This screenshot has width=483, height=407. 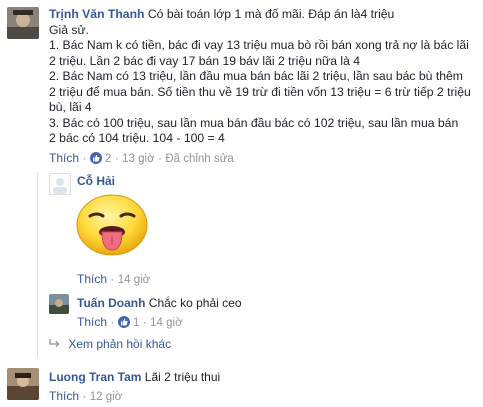 I want to click on avatar-tuan-doanh, so click(x=59, y=304).